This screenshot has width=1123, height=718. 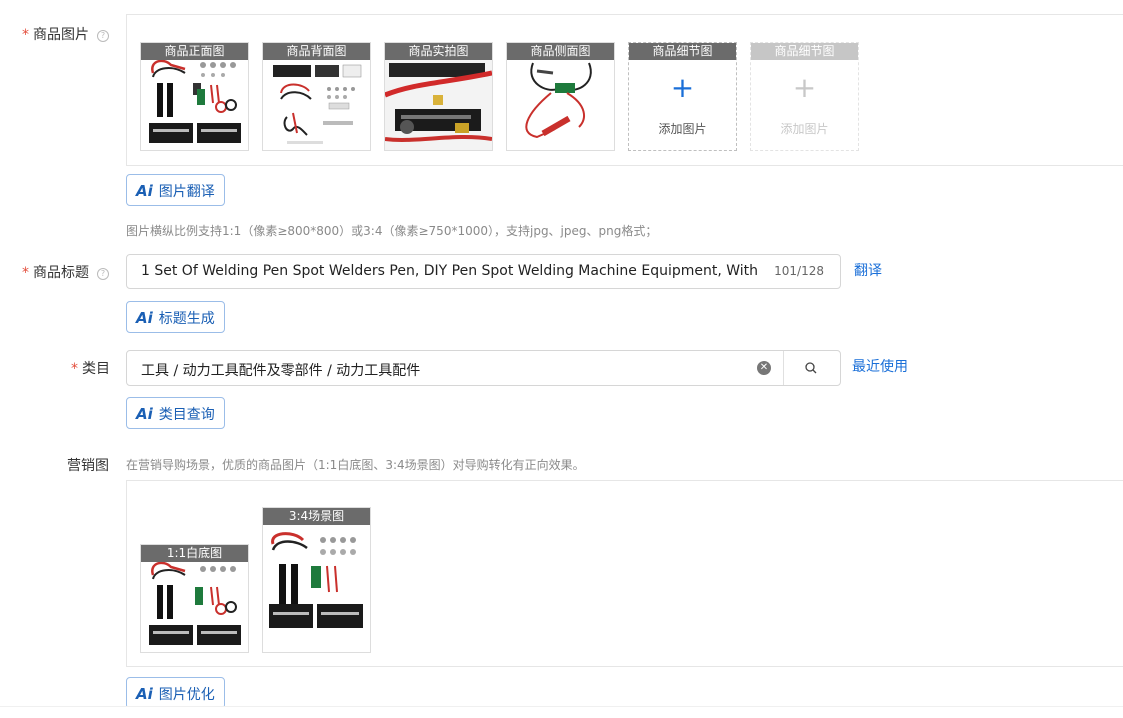 I want to click on image-slot-caption: 商品正面图, so click(x=194, y=51).